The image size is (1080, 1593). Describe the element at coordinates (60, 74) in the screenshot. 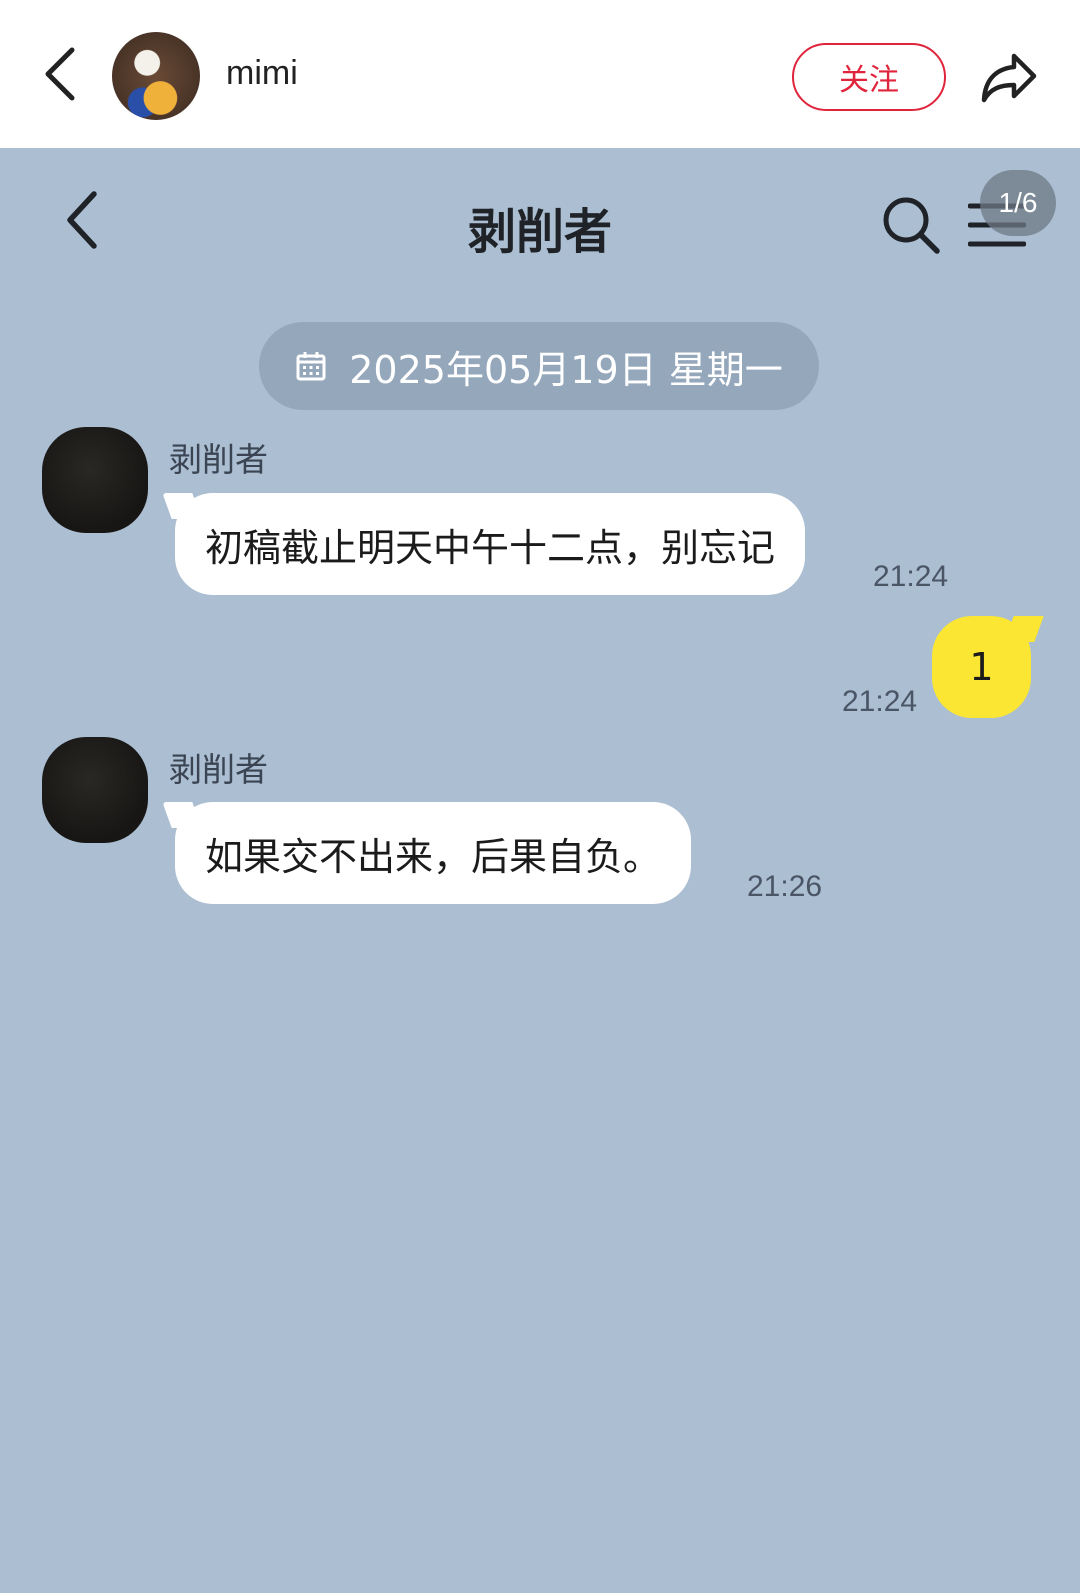

I see `back-arrow-icon` at that location.